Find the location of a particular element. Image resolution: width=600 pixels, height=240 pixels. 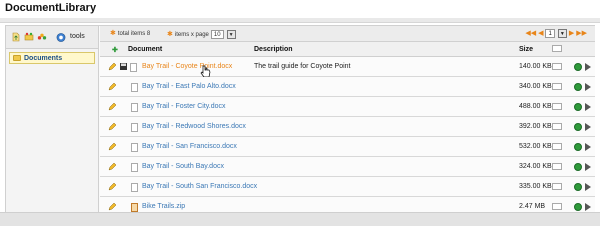

title-divider is located at coordinates (300, 20).